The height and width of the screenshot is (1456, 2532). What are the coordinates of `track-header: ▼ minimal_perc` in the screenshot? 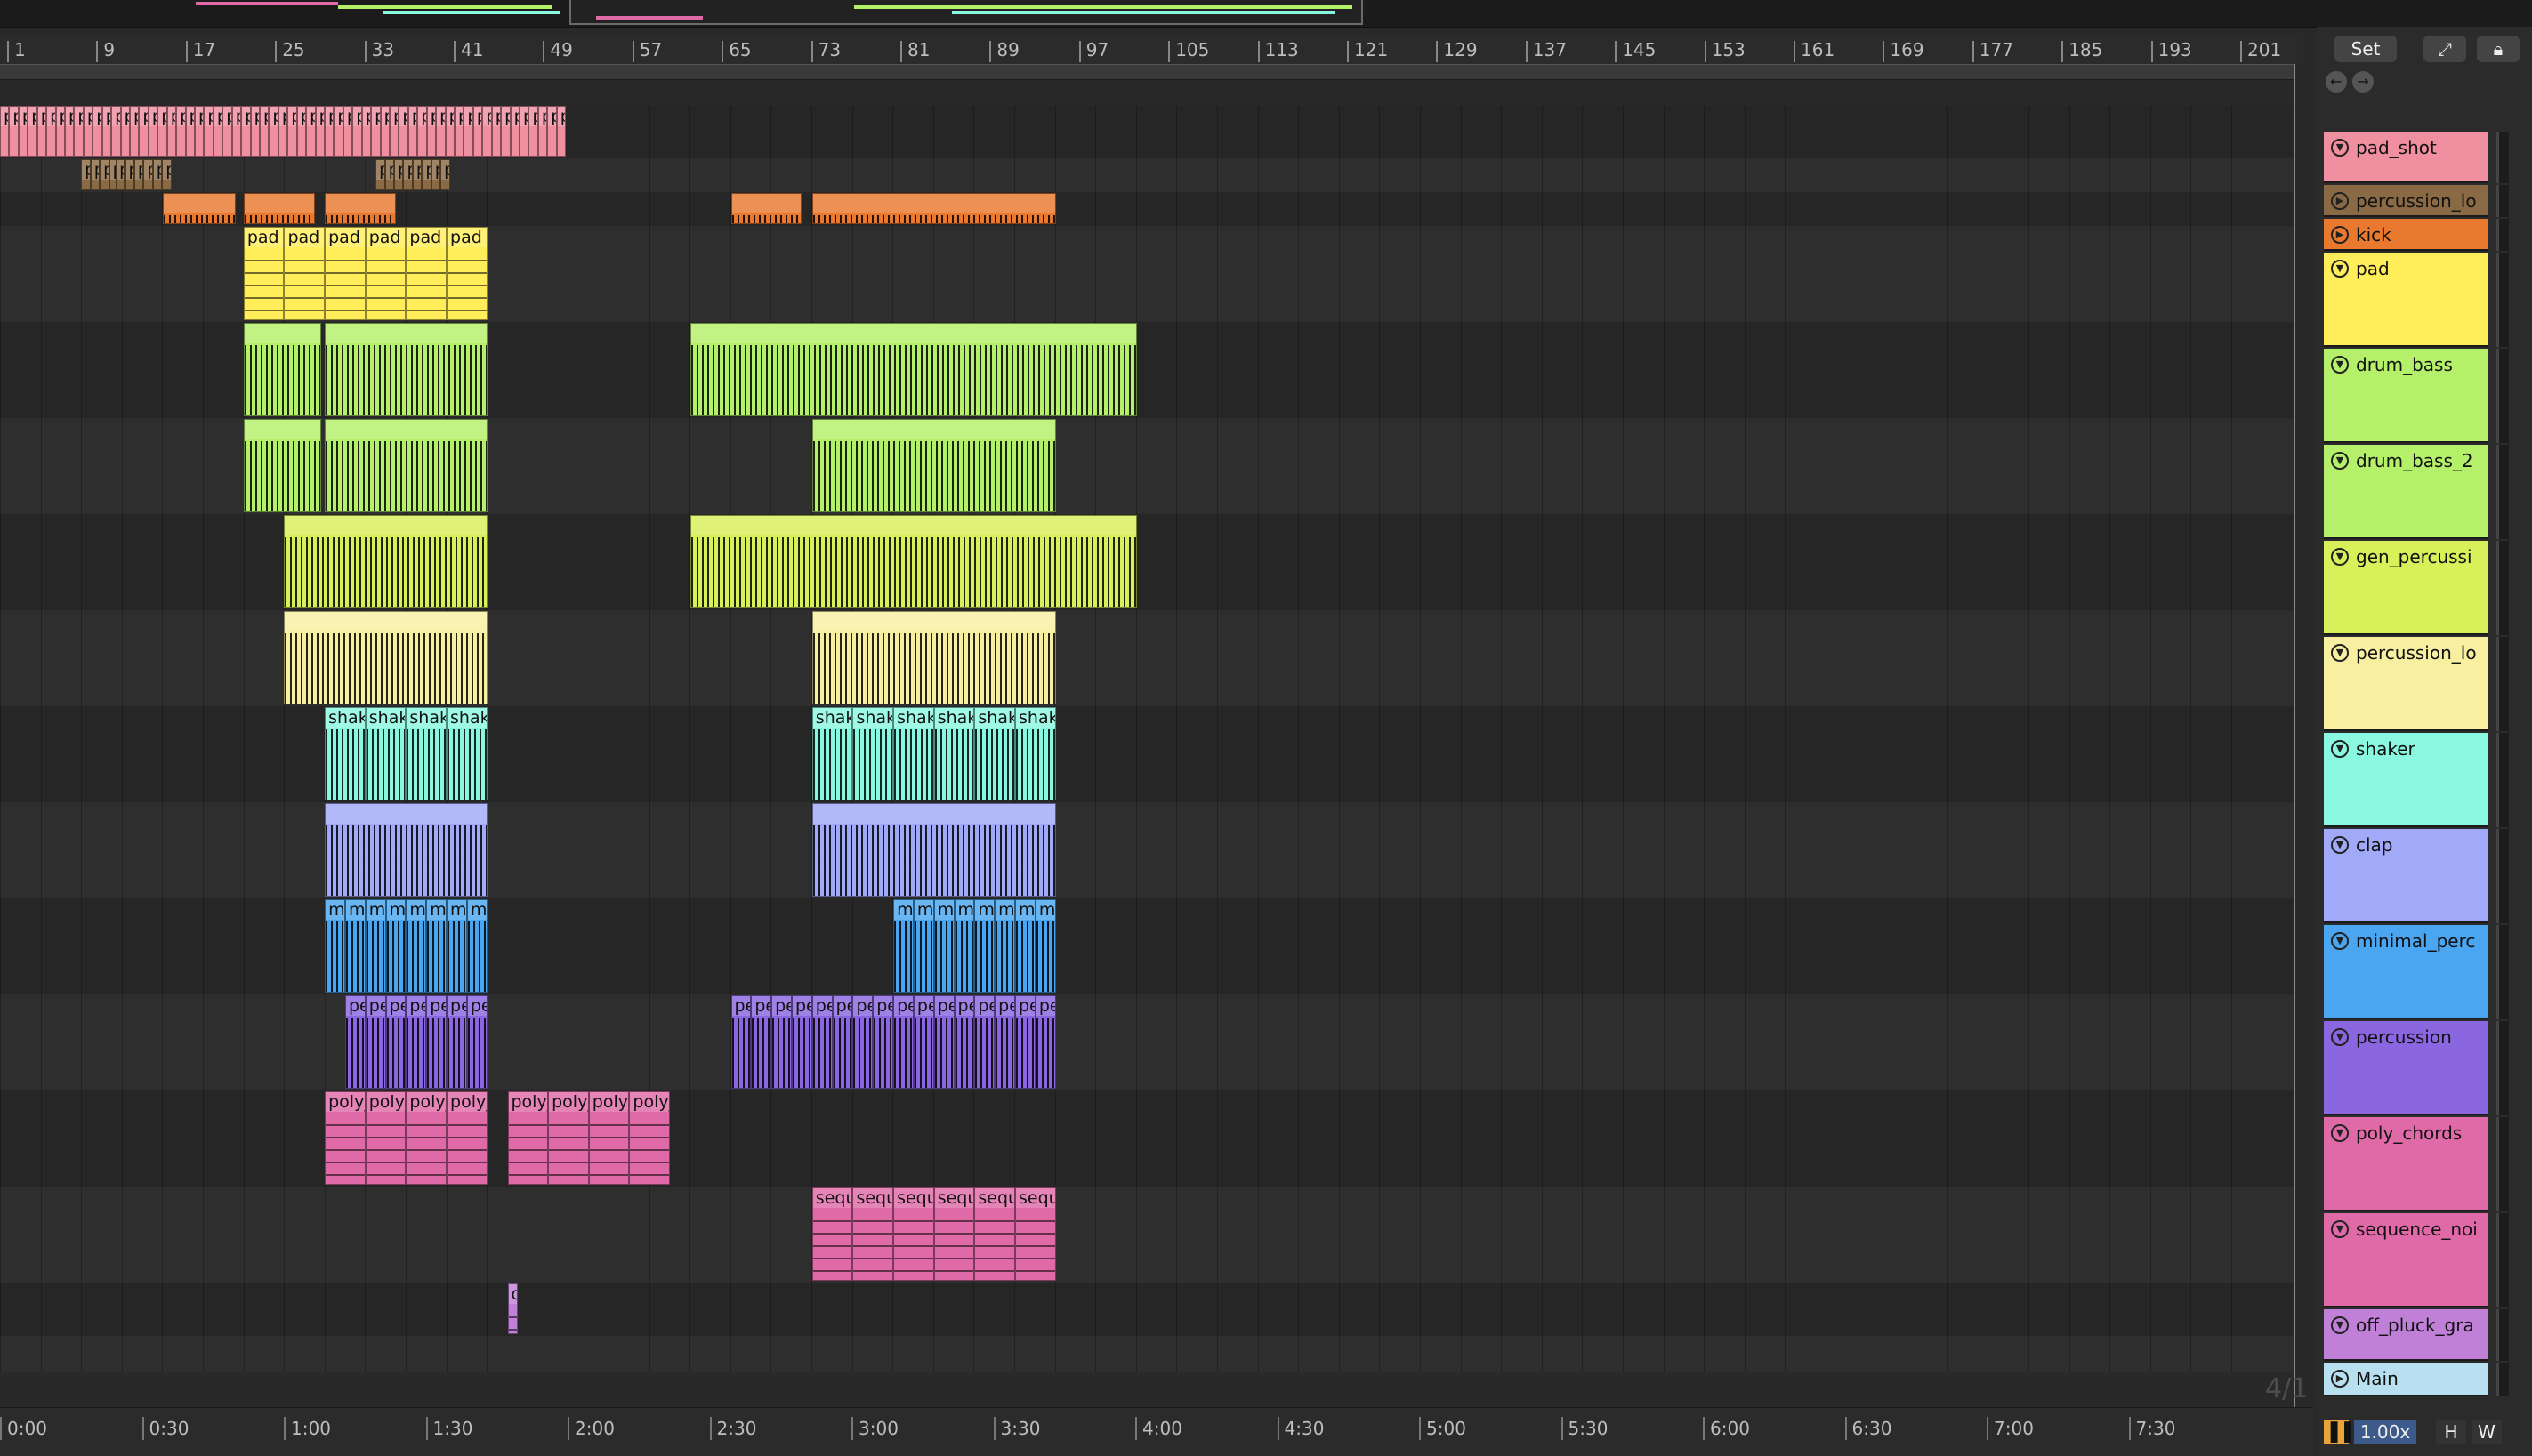 It's located at (2406, 972).